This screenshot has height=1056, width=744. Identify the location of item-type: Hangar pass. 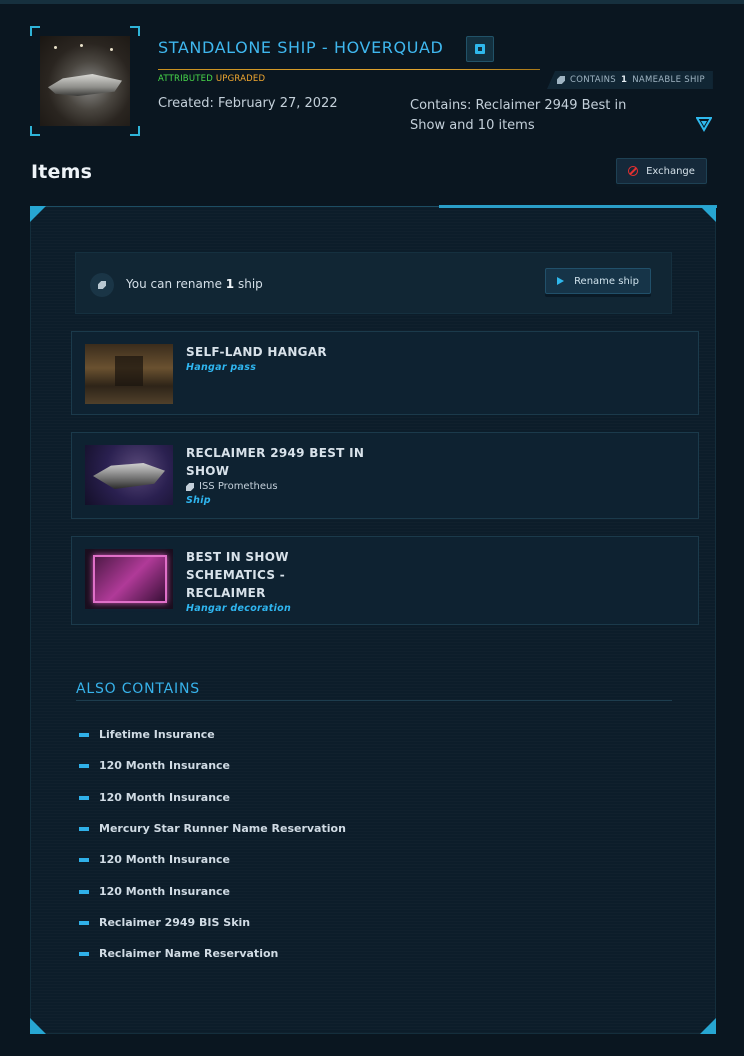
(221, 367).